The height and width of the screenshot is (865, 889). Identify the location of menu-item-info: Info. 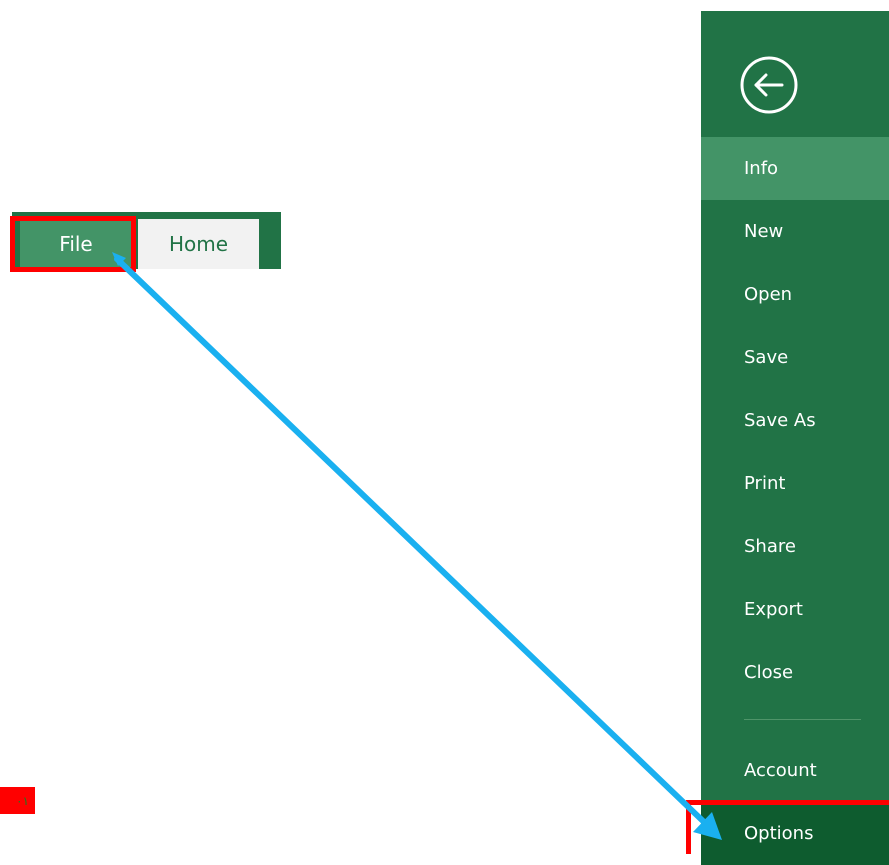
(795, 168).